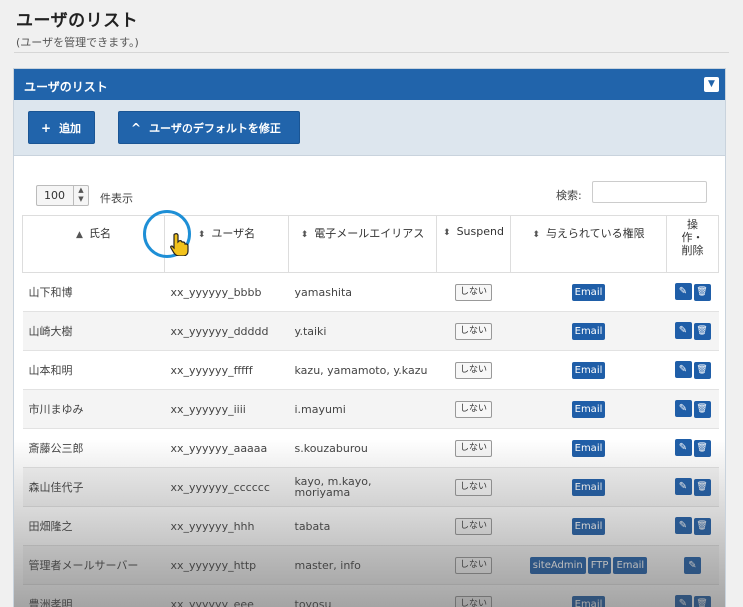 The width and height of the screenshot is (743, 607). I want to click on cell-username: xx_yyyyyy_iiii, so click(226, 409).